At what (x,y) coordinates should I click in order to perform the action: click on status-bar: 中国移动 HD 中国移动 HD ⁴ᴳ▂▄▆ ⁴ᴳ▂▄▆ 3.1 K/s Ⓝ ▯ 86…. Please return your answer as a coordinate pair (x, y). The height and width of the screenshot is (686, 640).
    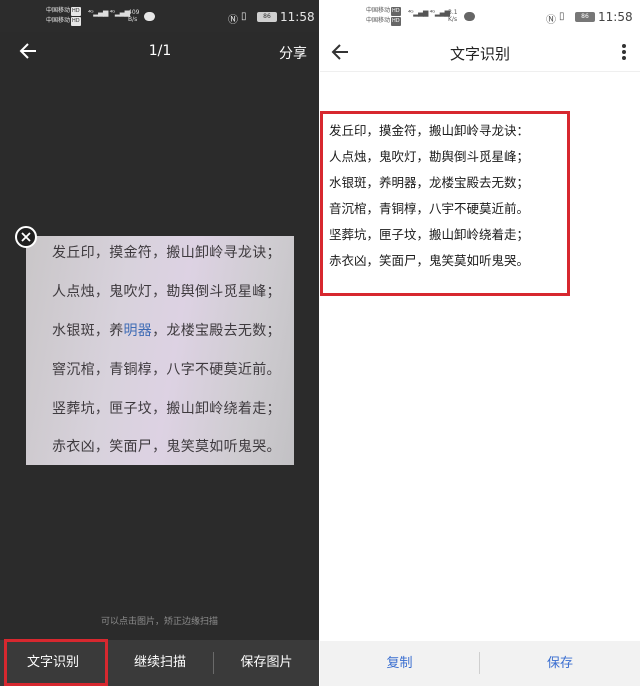
    Looking at the image, I should click on (480, 16).